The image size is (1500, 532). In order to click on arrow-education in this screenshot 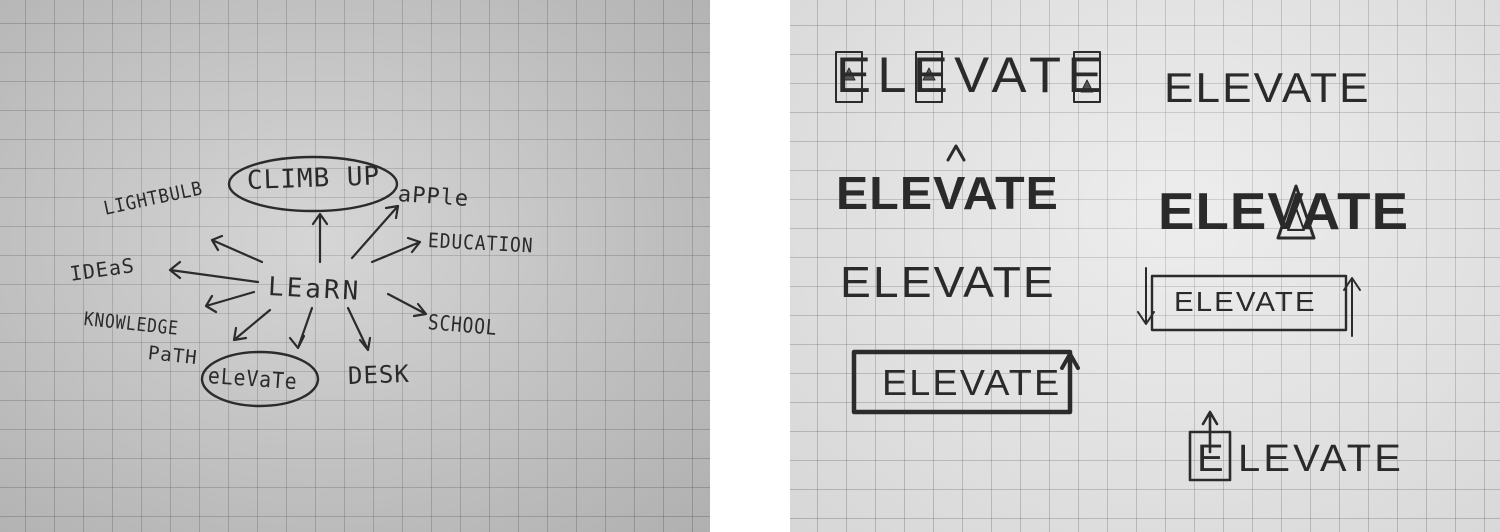, I will do `click(396, 250)`.